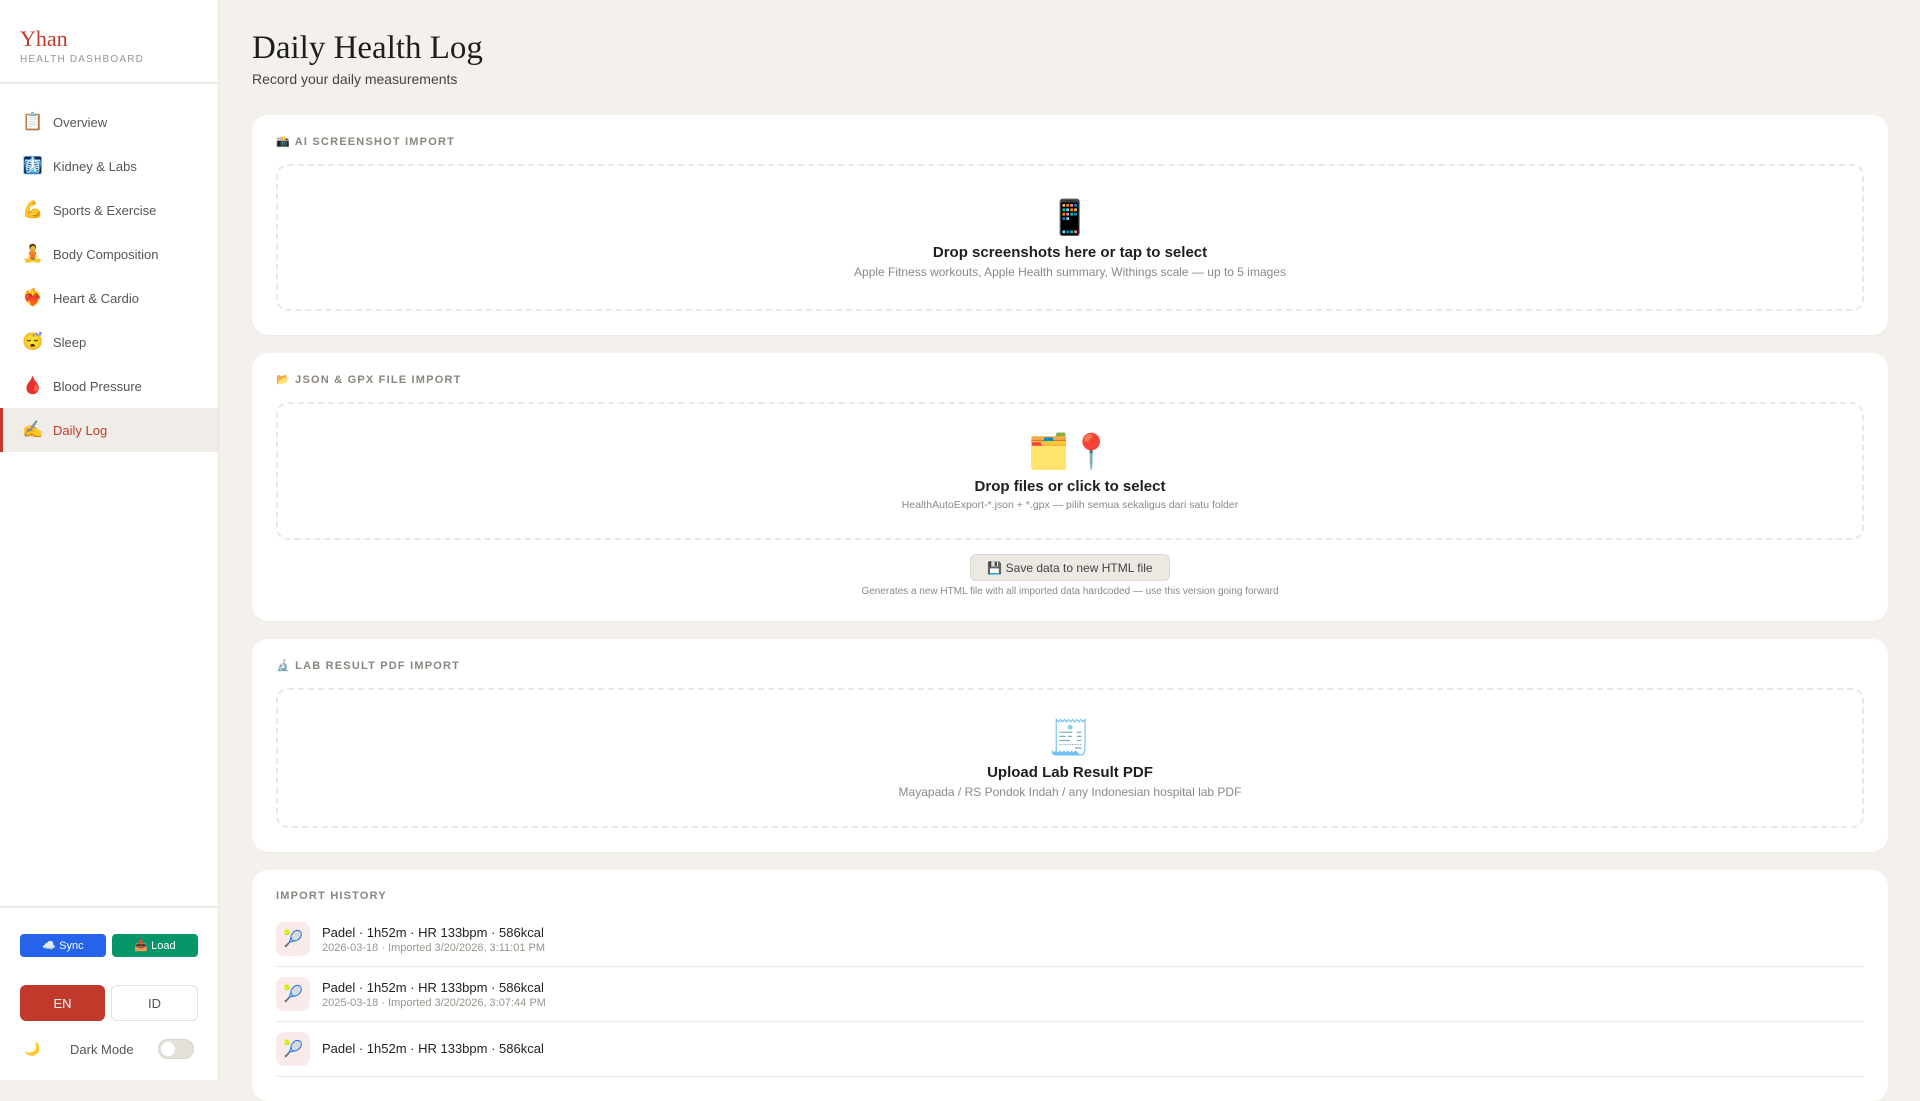 The width and height of the screenshot is (1920, 1101). Describe the element at coordinates (109, 42) in the screenshot. I see `brand: Yhan HEALTH DASHBOARD` at that location.